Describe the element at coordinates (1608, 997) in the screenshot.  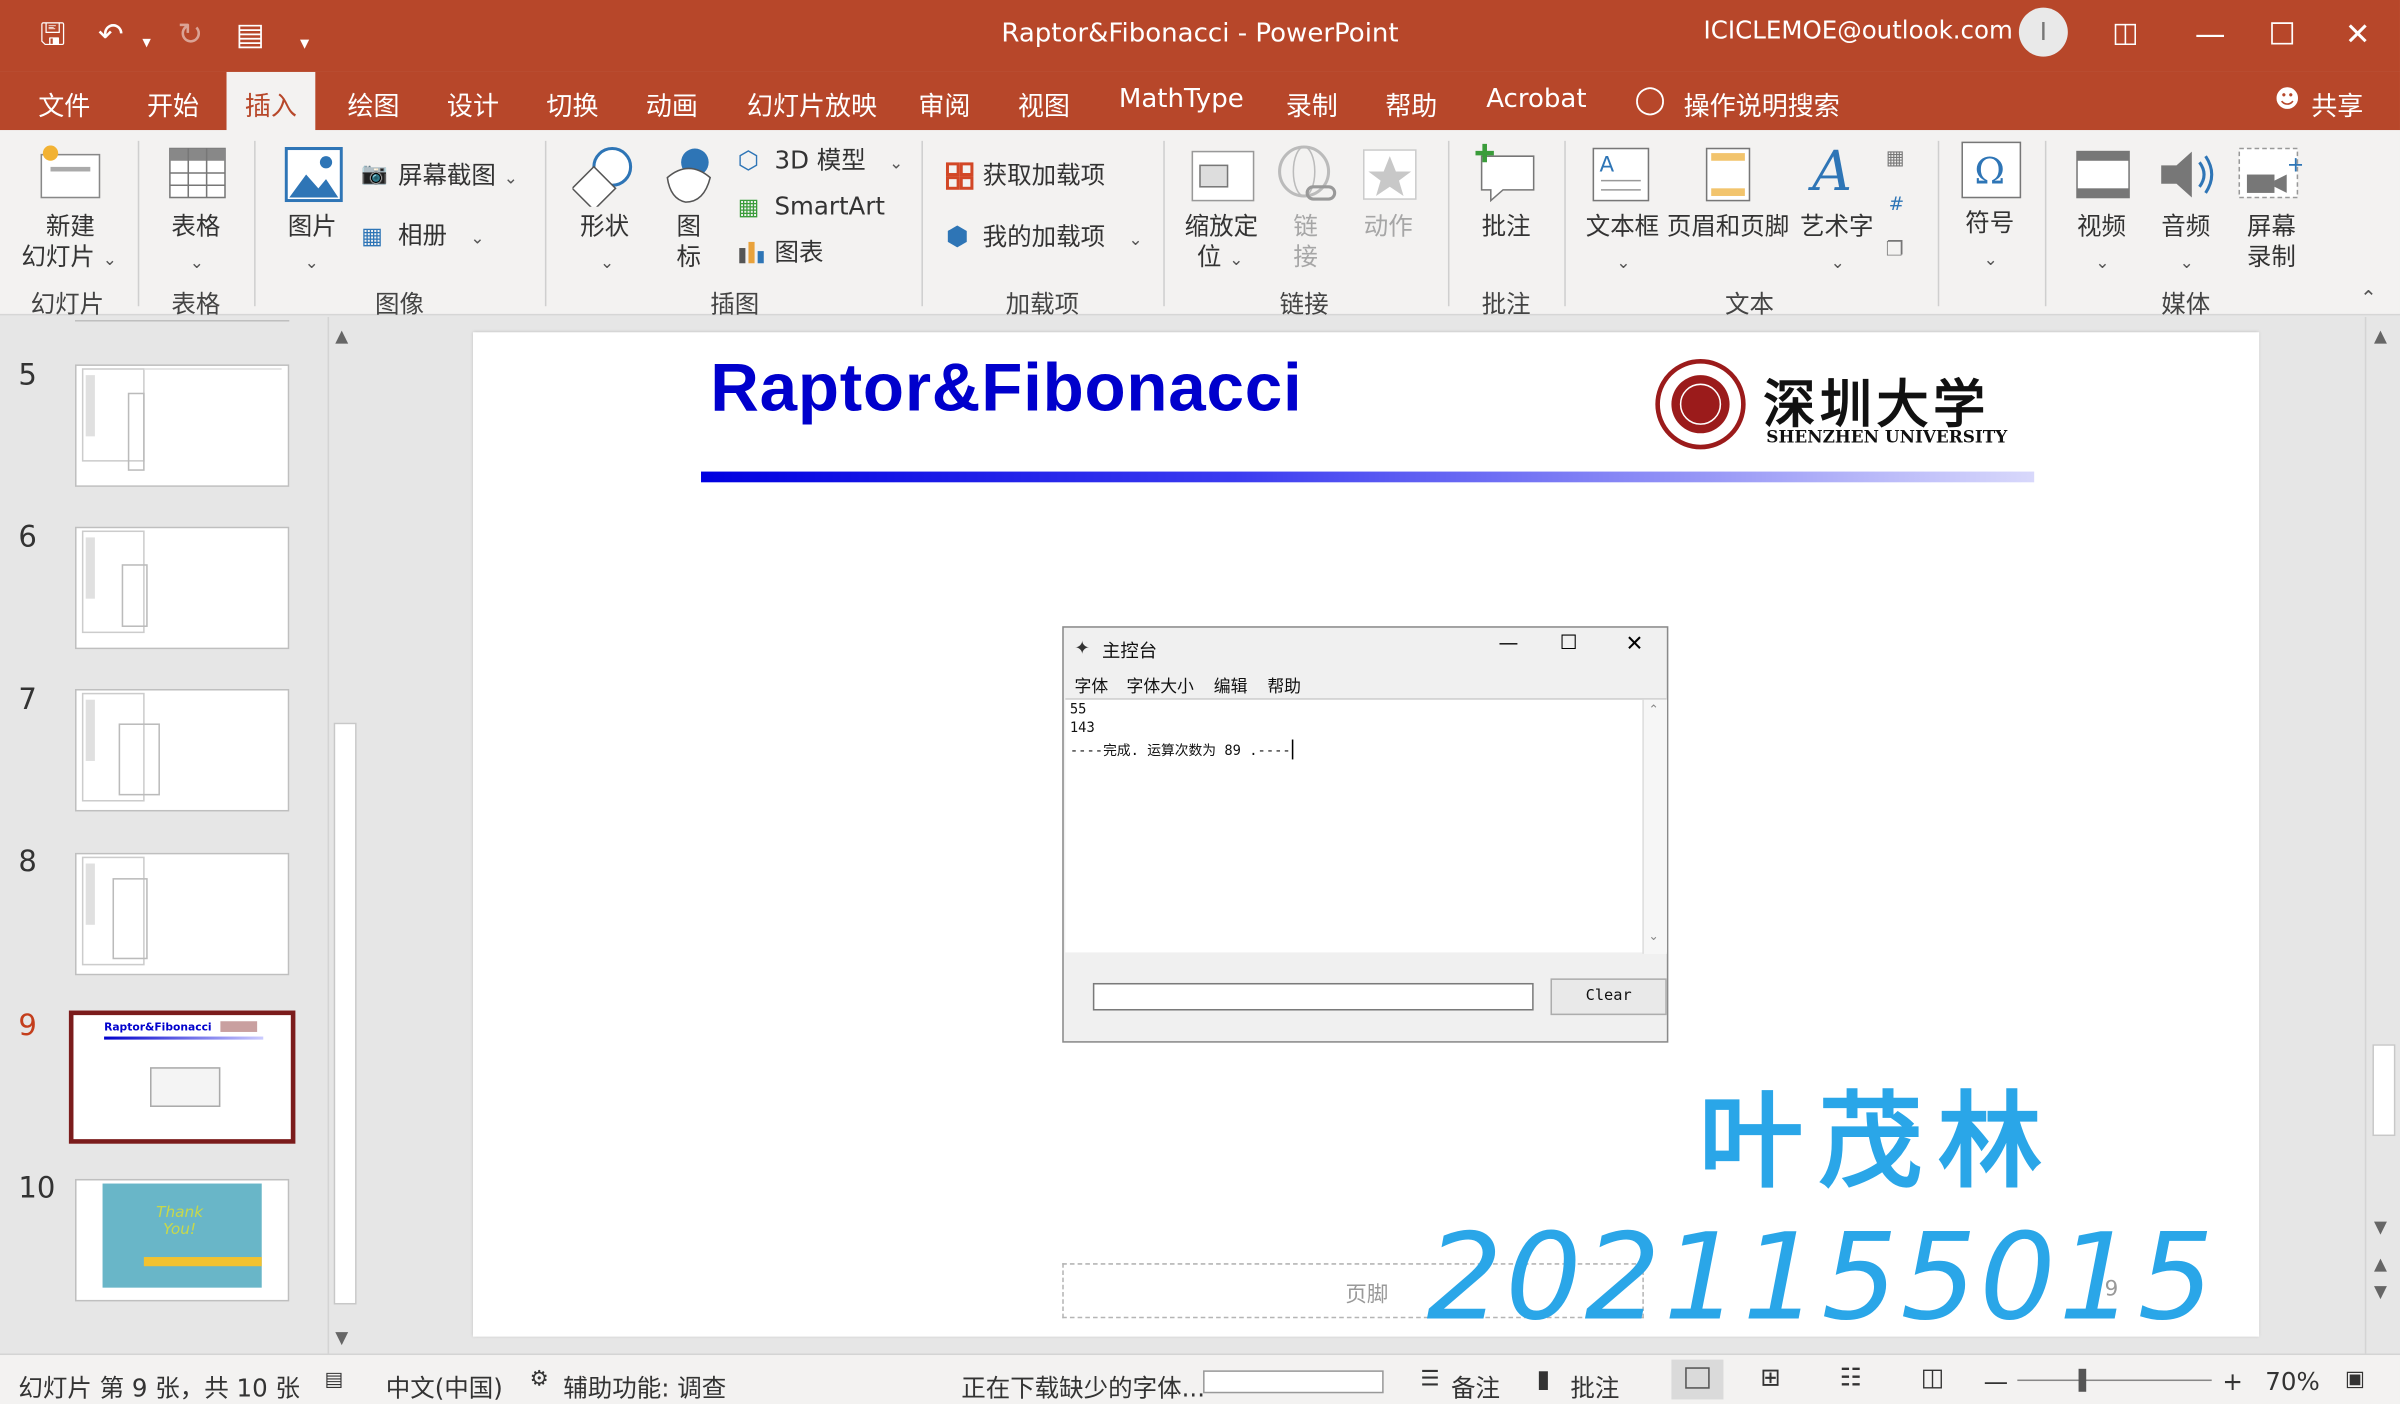
I see `clear-button: Clear` at that location.